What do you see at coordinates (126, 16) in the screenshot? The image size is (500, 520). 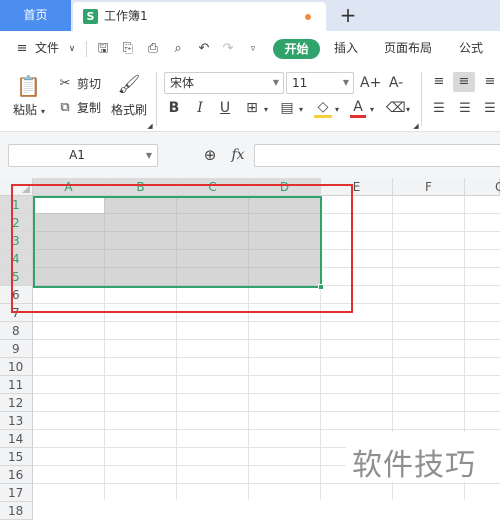 I see `workbook-tab-label: 工作簿1` at bounding box center [126, 16].